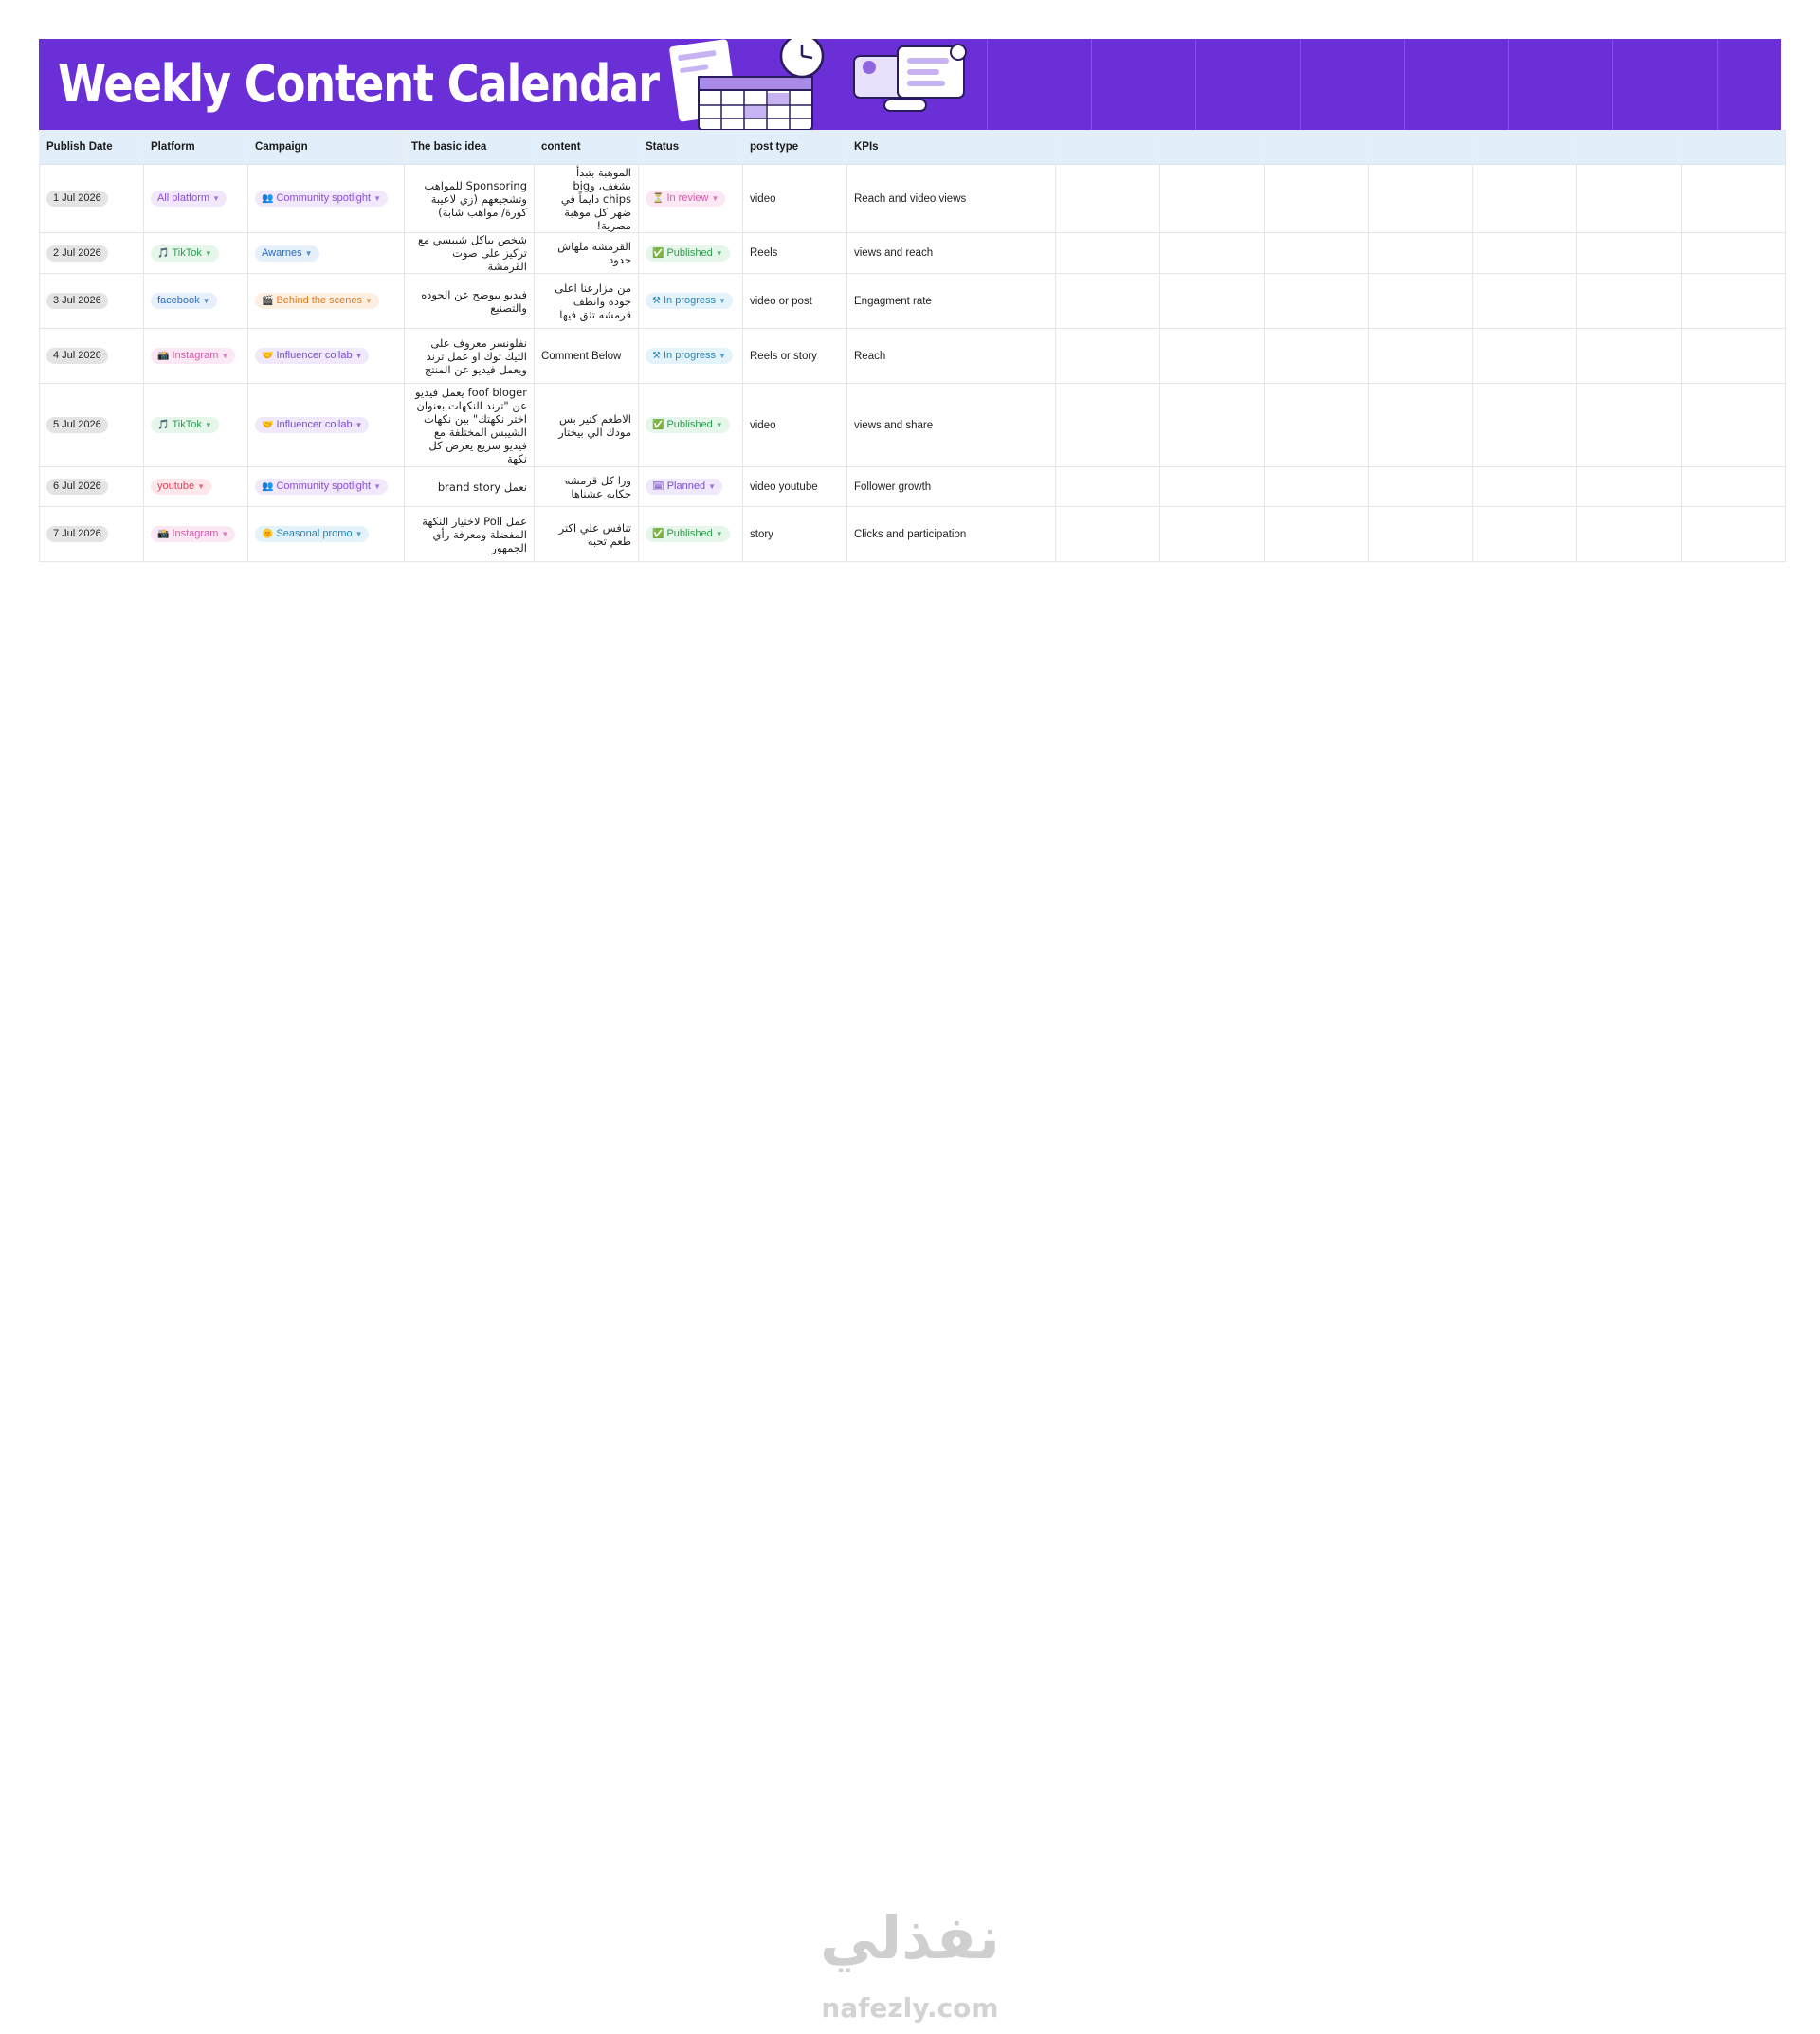 The image size is (1820, 2034). I want to click on date-chip: 2 Jul 2026, so click(77, 254).